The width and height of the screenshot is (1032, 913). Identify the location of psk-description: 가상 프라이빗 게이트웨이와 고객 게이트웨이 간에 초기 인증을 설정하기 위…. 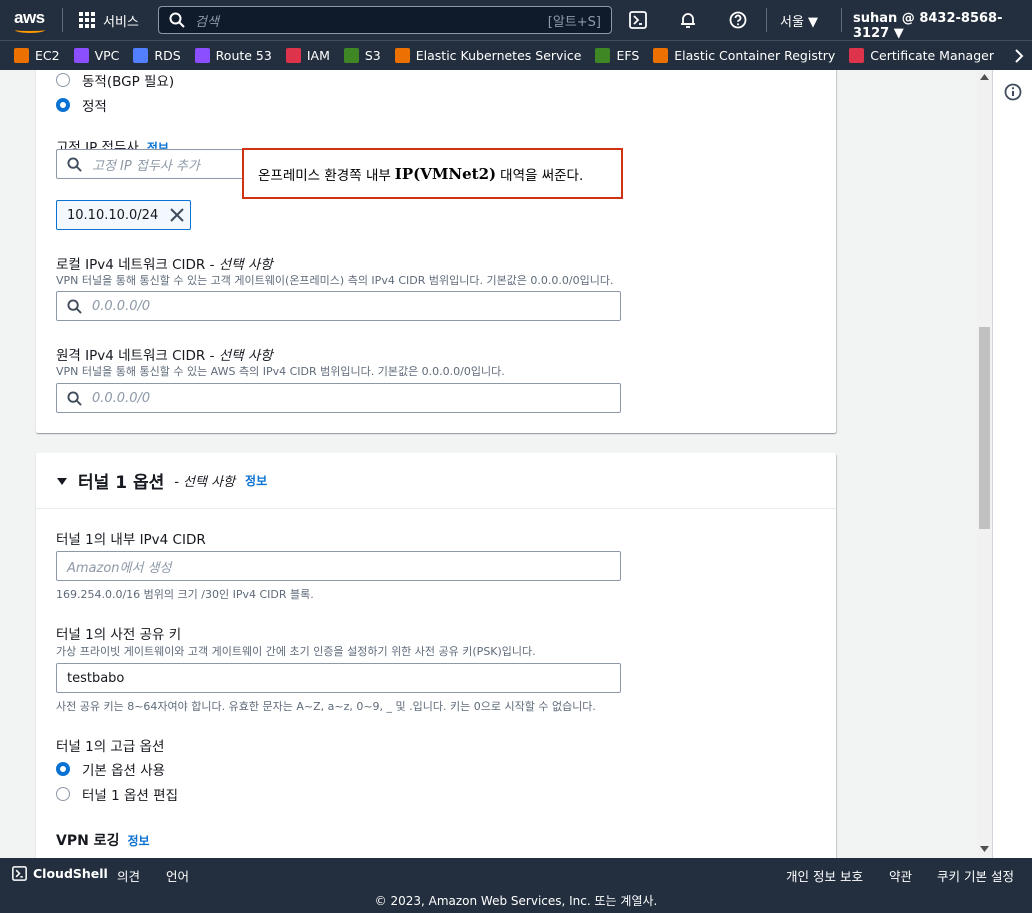
(296, 651).